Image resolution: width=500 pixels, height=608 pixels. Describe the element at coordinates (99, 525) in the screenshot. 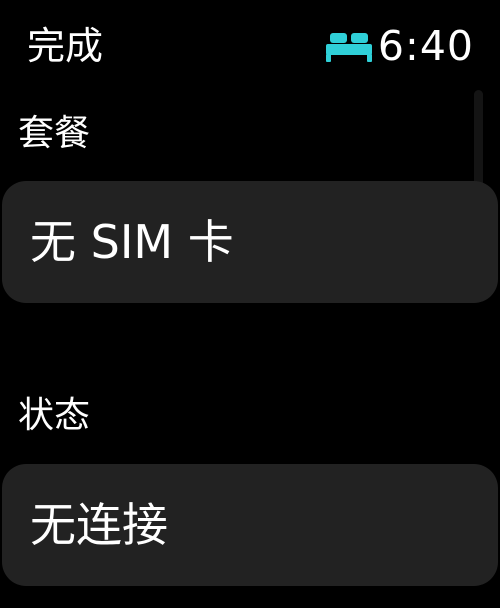

I see `status-value: 无连接` at that location.